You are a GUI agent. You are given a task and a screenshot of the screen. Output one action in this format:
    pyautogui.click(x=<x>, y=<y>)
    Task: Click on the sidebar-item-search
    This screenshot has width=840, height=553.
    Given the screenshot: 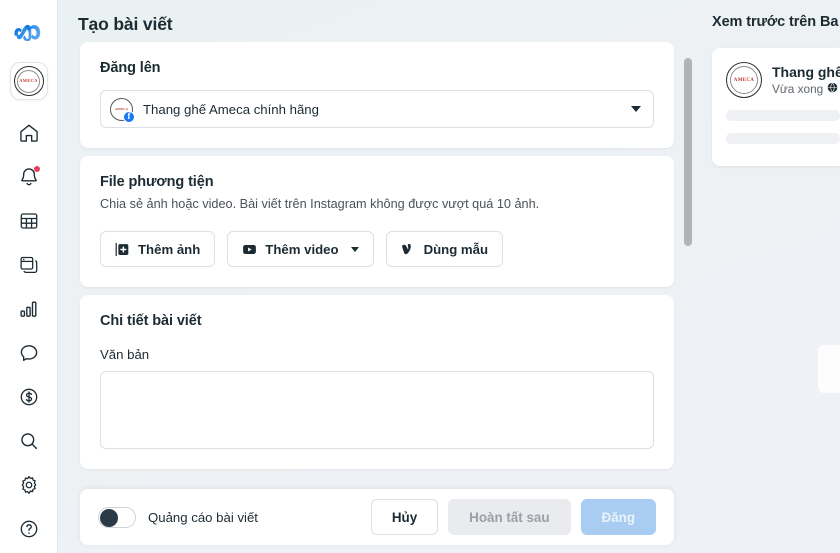 What is the action you would take?
    pyautogui.click(x=29, y=441)
    